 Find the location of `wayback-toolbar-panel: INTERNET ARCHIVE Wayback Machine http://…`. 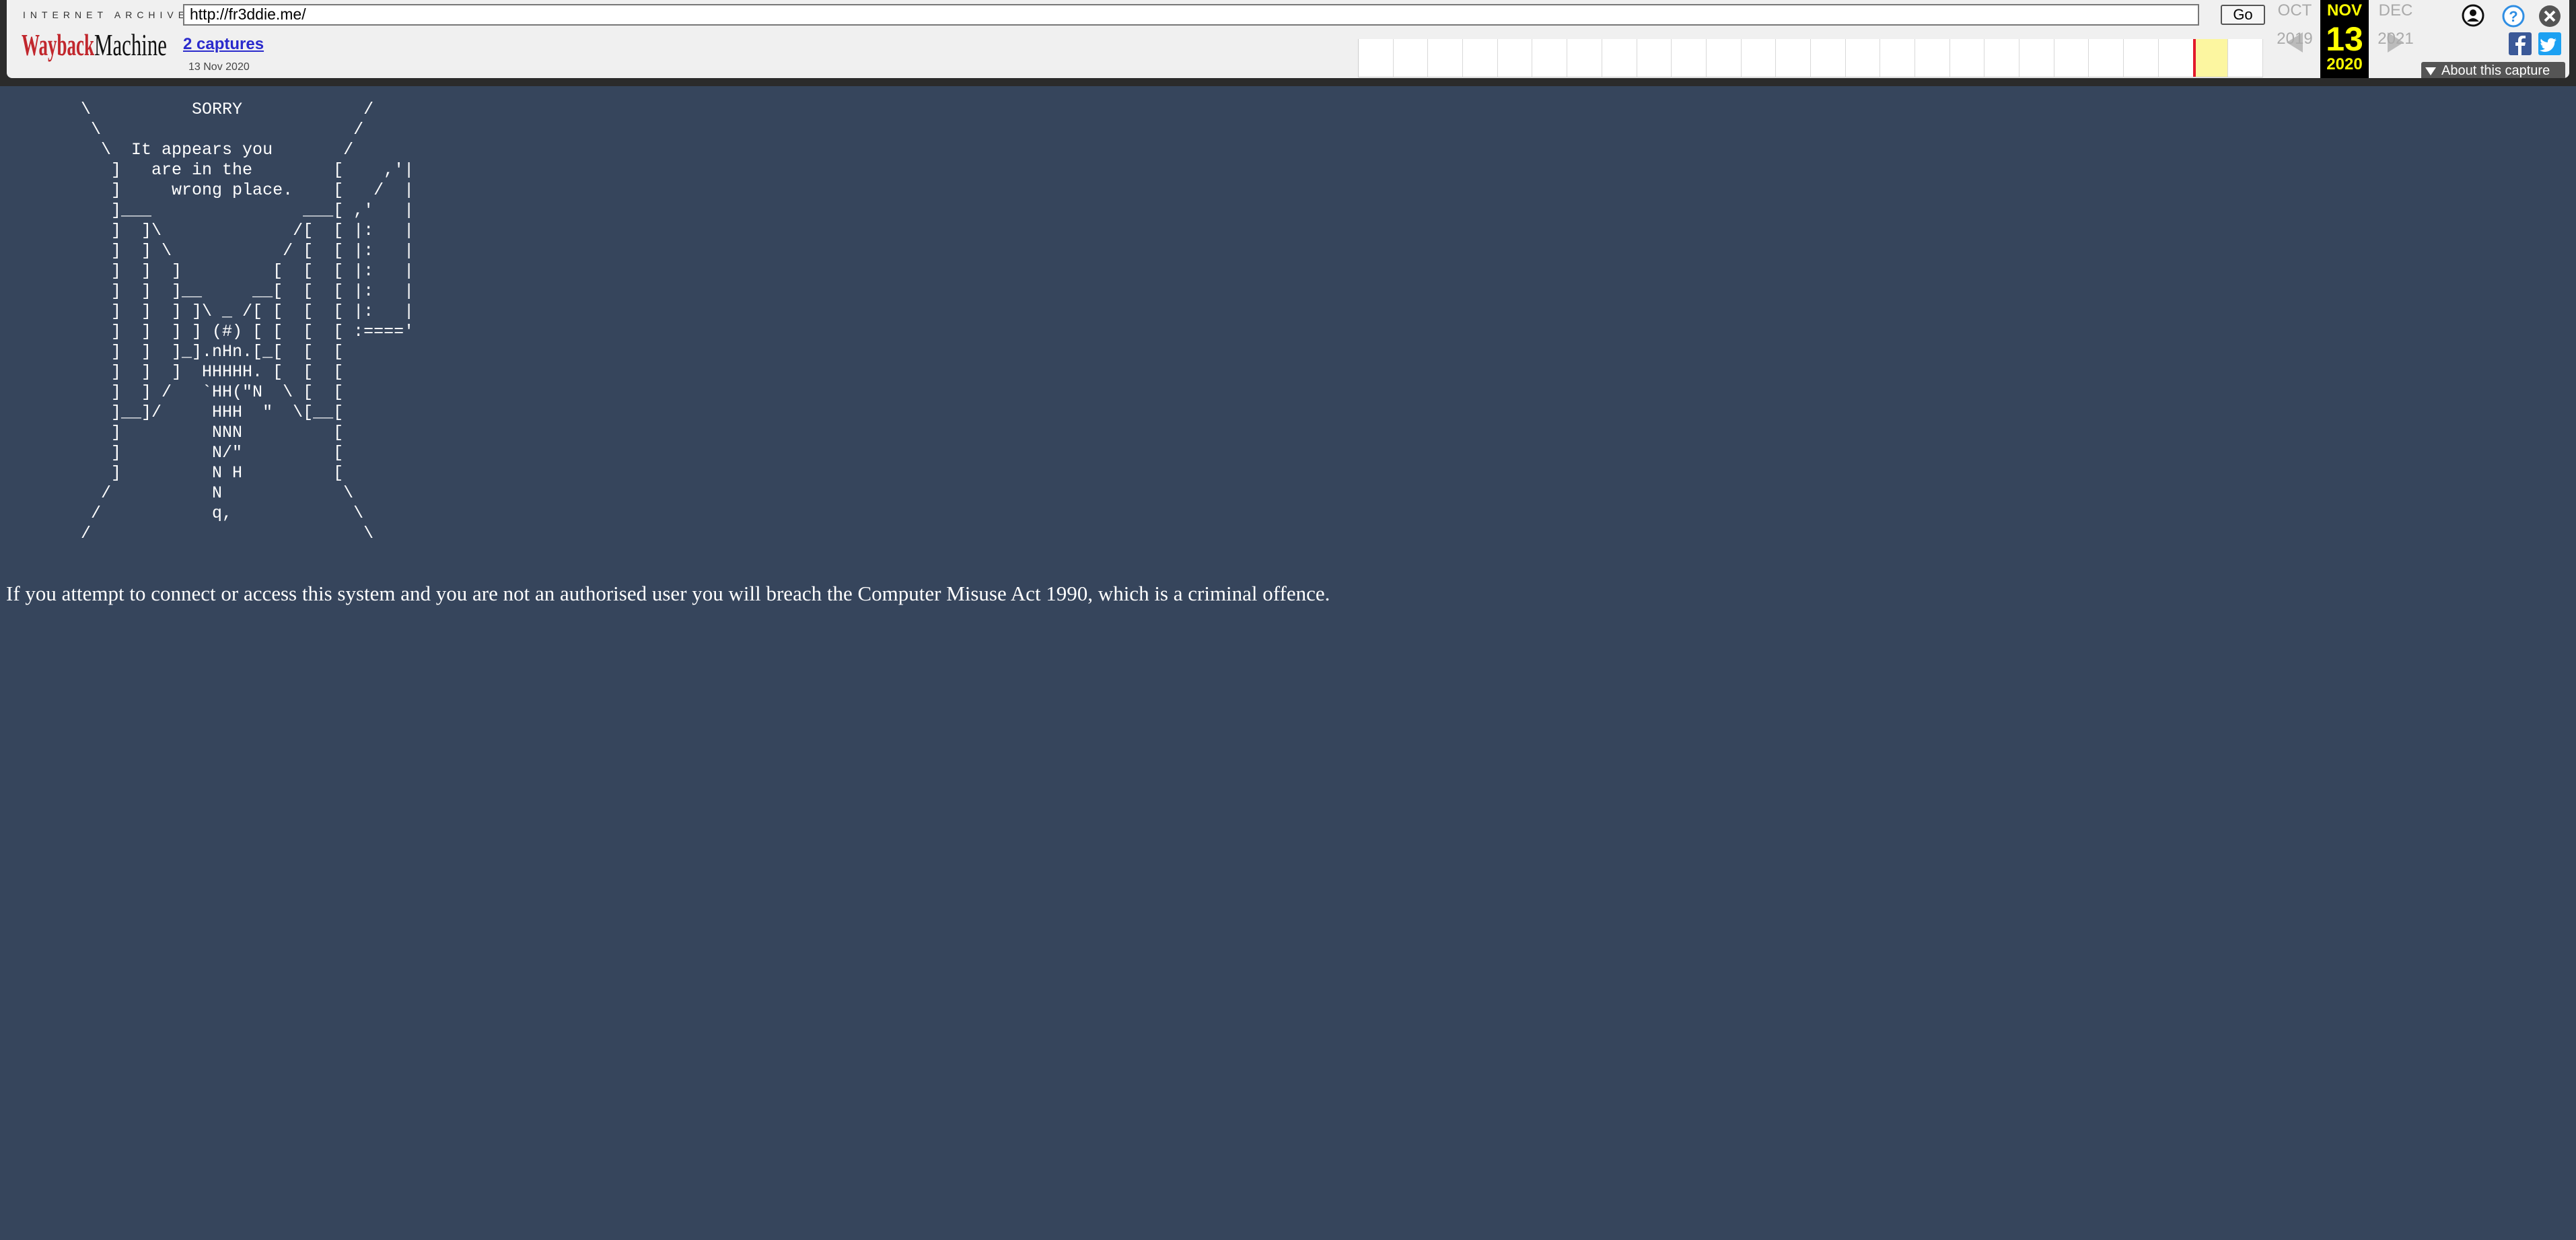

wayback-toolbar-panel: INTERNET ARCHIVE Wayback Machine http://… is located at coordinates (1288, 39).